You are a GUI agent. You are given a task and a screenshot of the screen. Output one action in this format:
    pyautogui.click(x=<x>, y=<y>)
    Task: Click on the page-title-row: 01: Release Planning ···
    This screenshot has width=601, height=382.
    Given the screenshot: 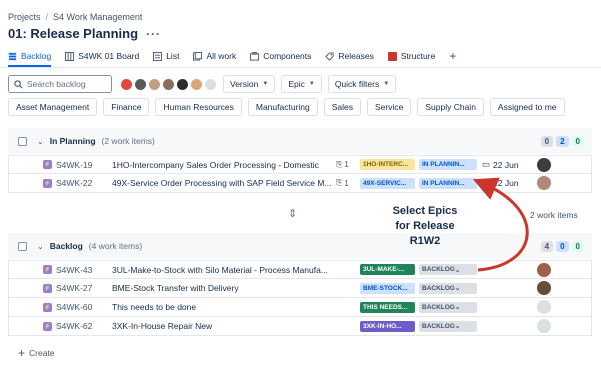 What is the action you would take?
    pyautogui.click(x=84, y=33)
    